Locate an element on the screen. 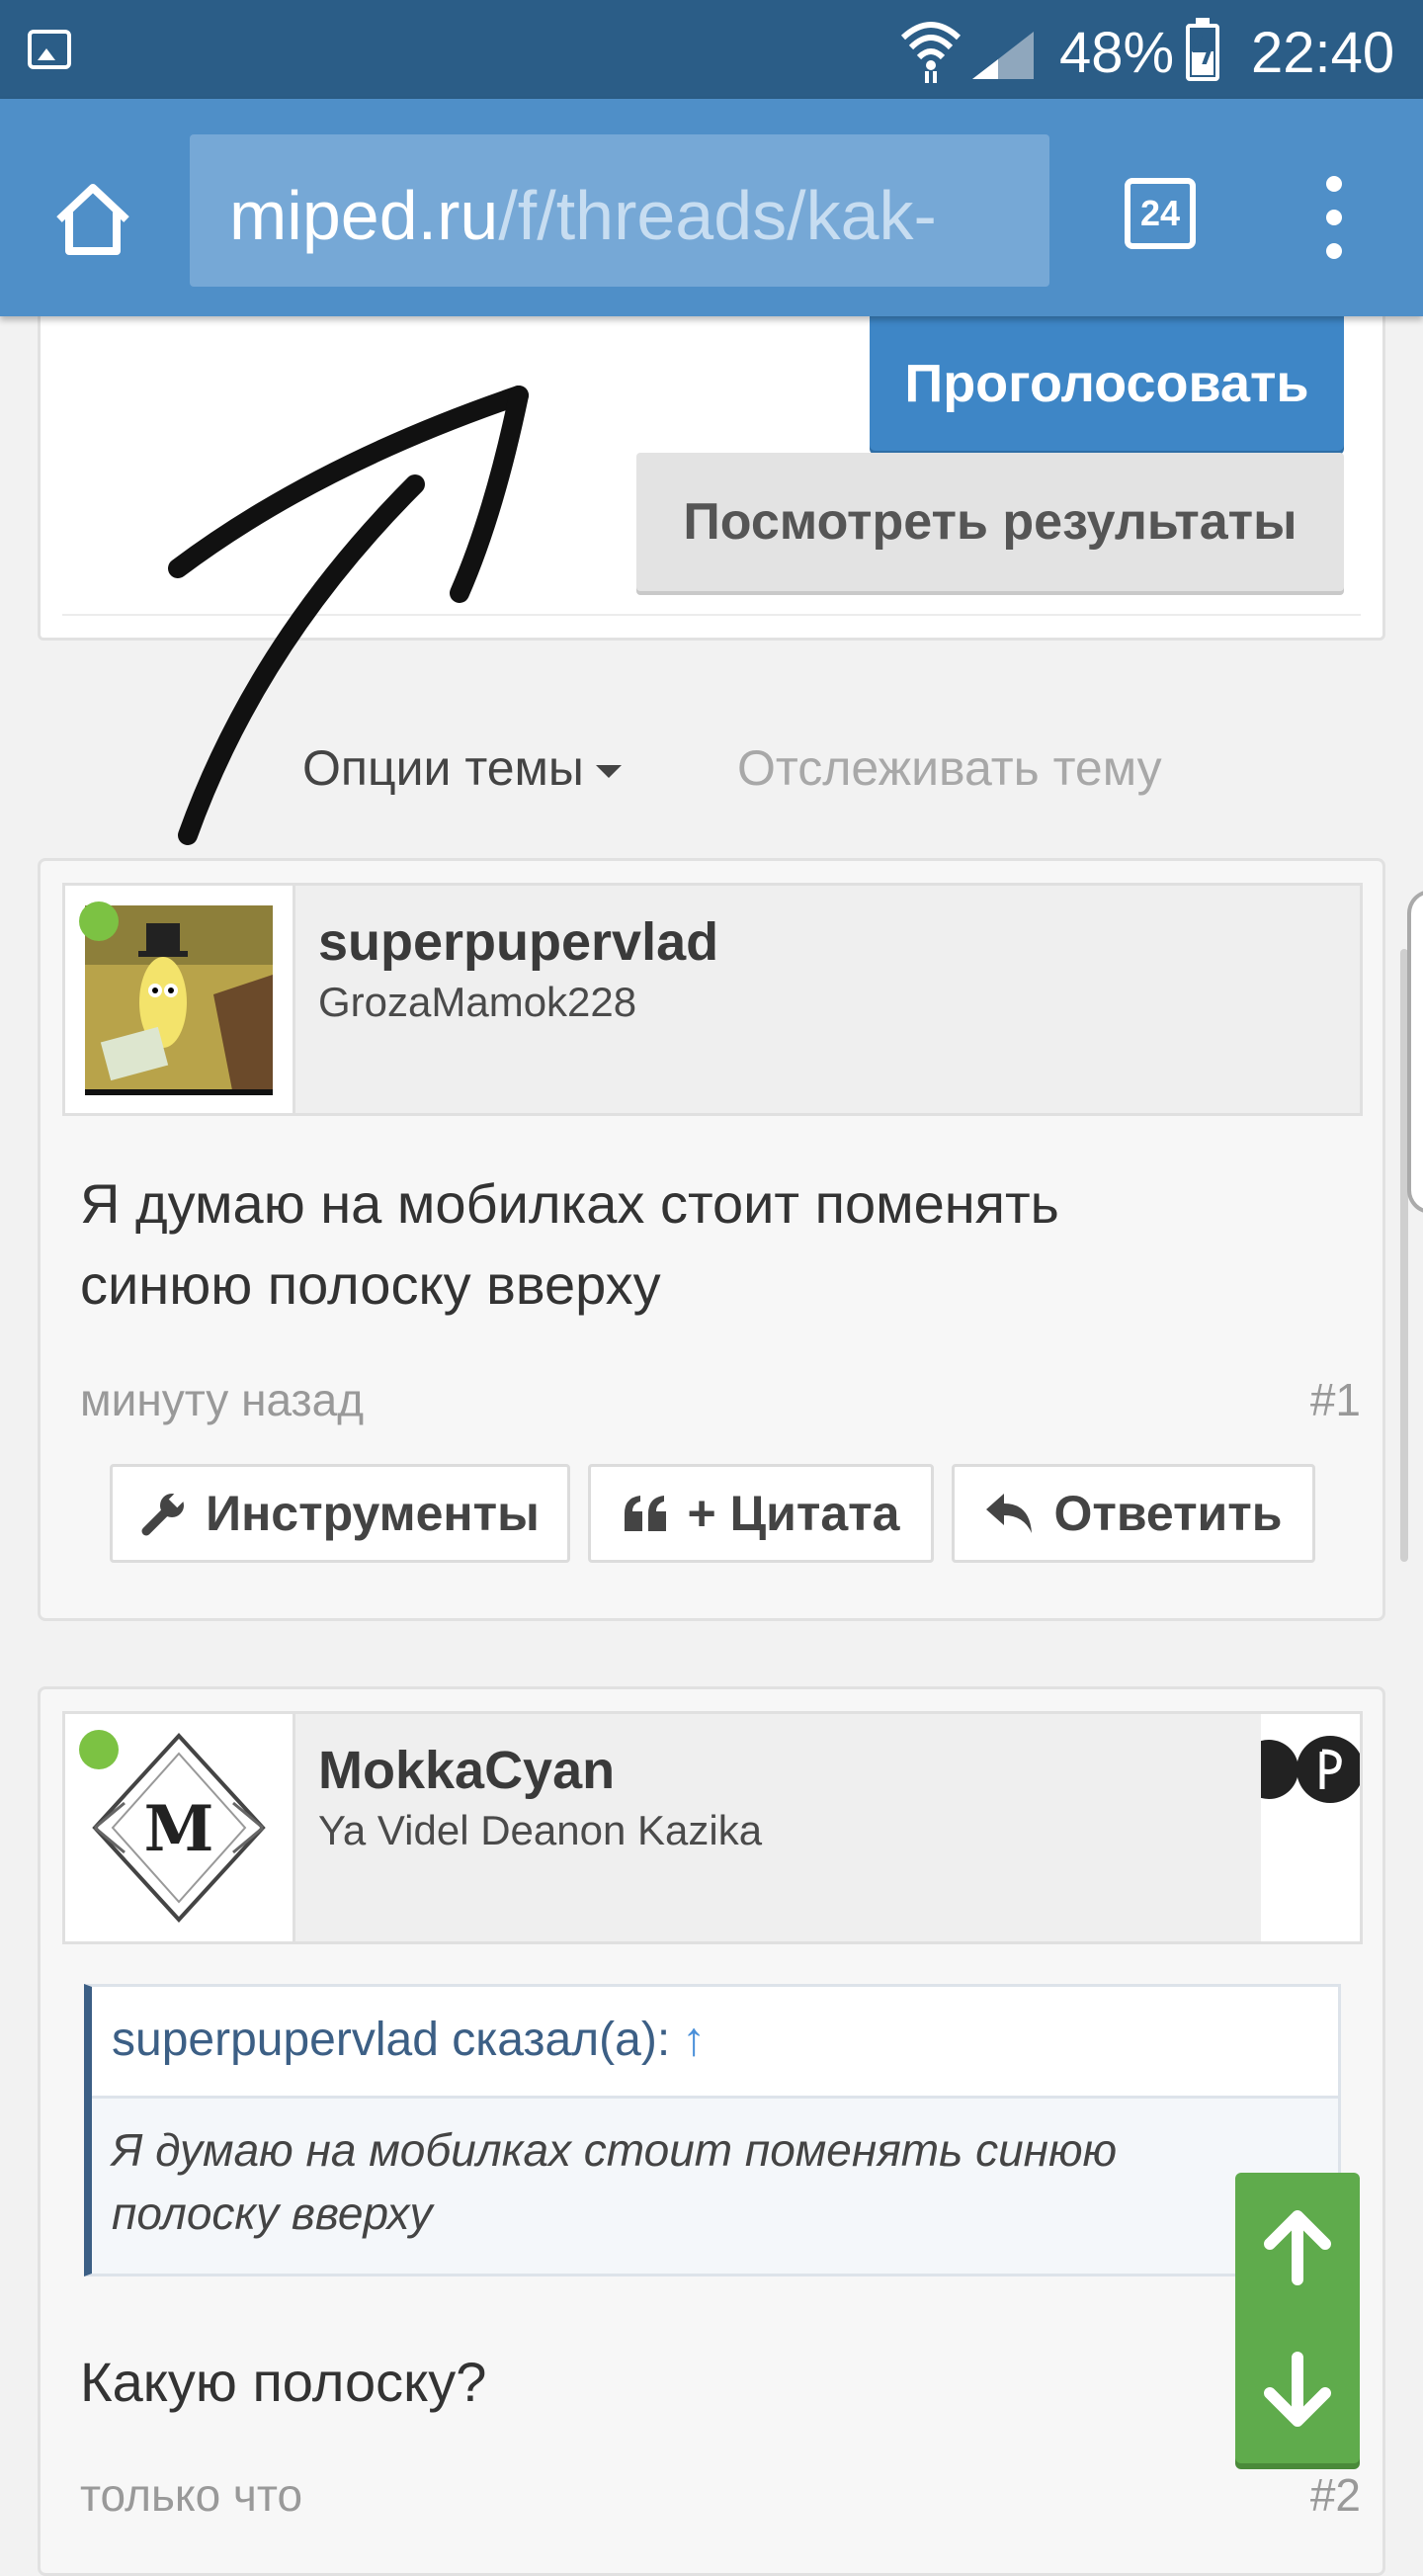 The width and height of the screenshot is (1423, 2576). user-title: GrozaMamok228 is located at coordinates (477, 1002).